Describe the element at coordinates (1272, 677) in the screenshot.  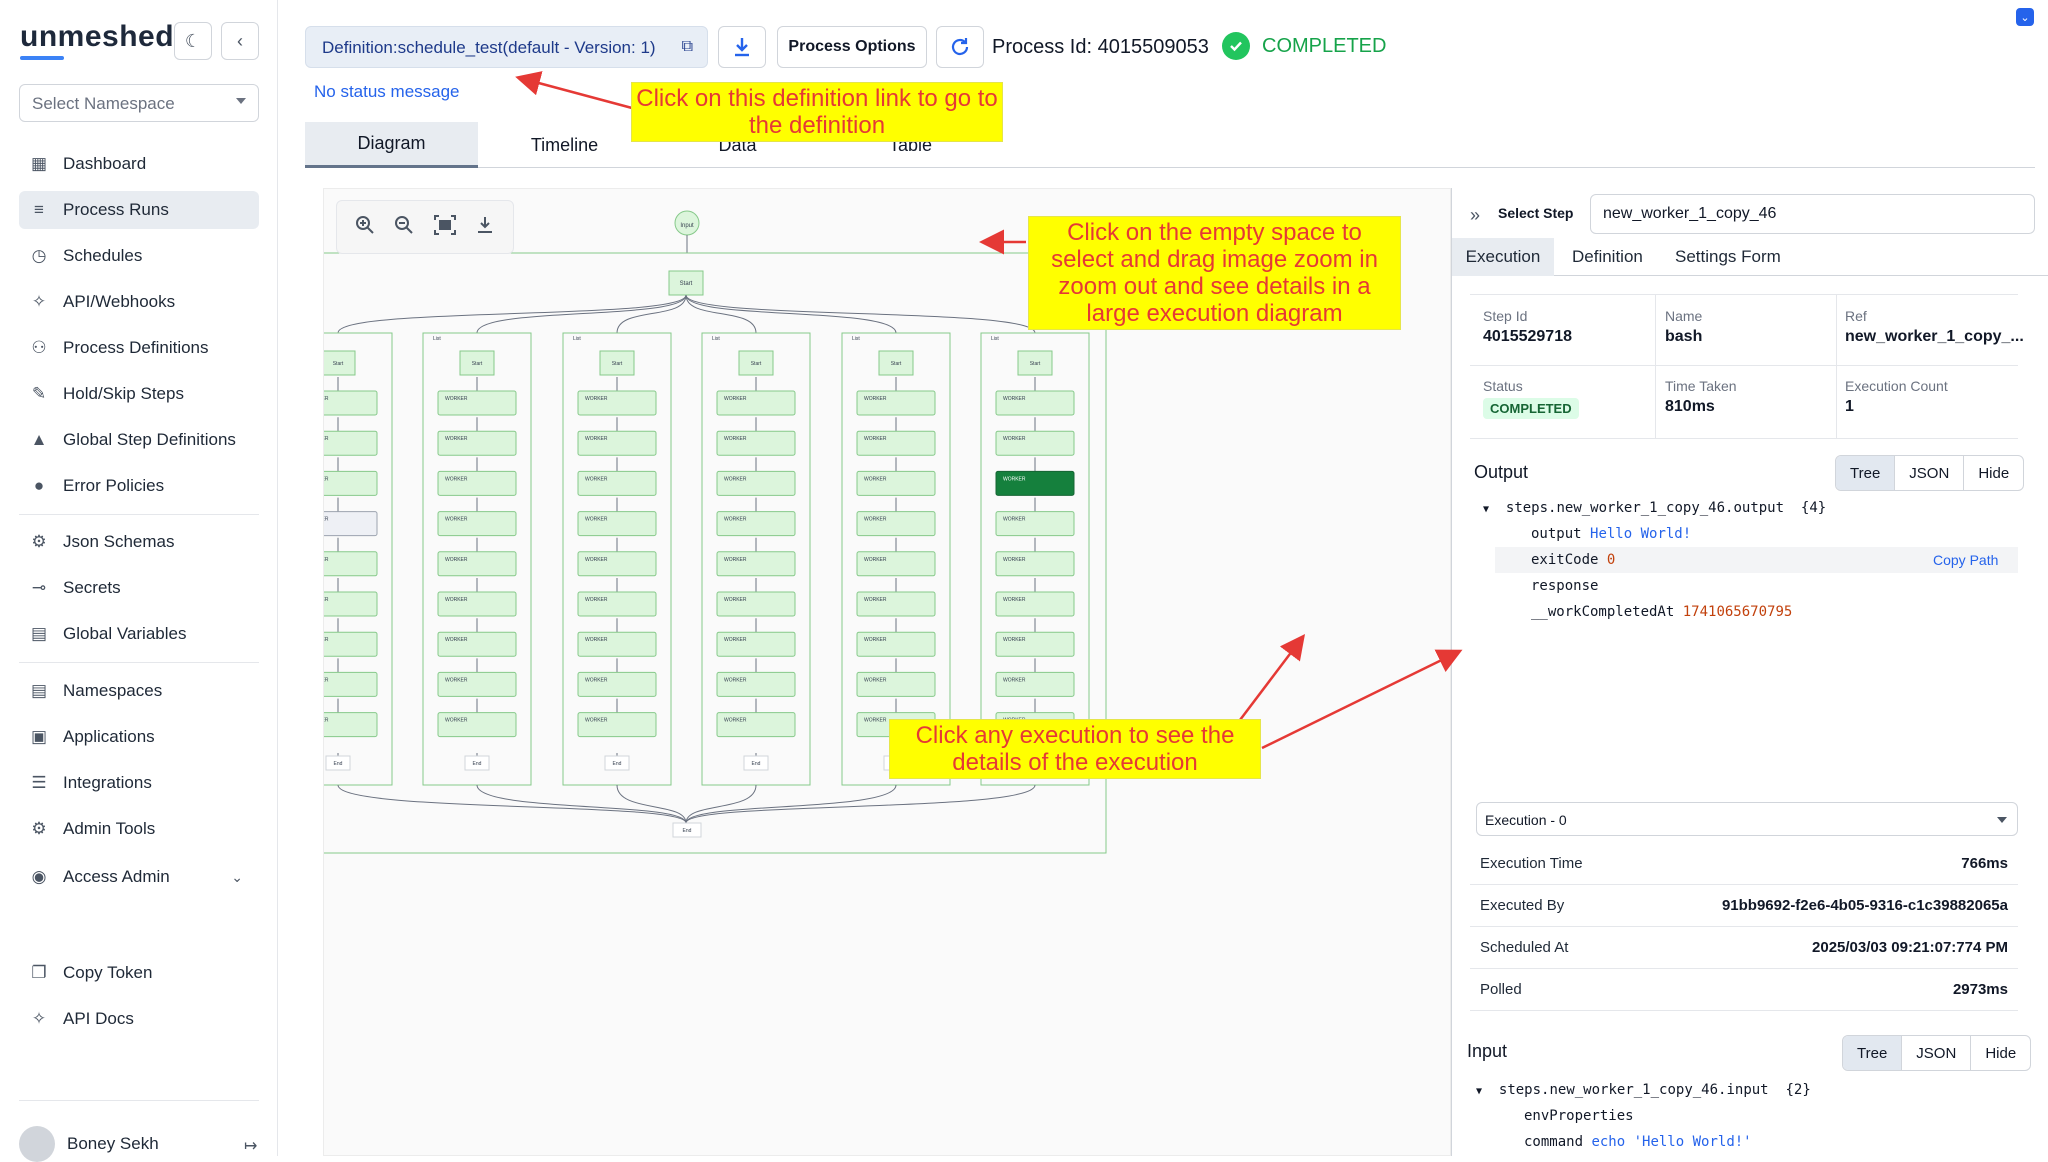
I see `arrow-to-node` at that location.